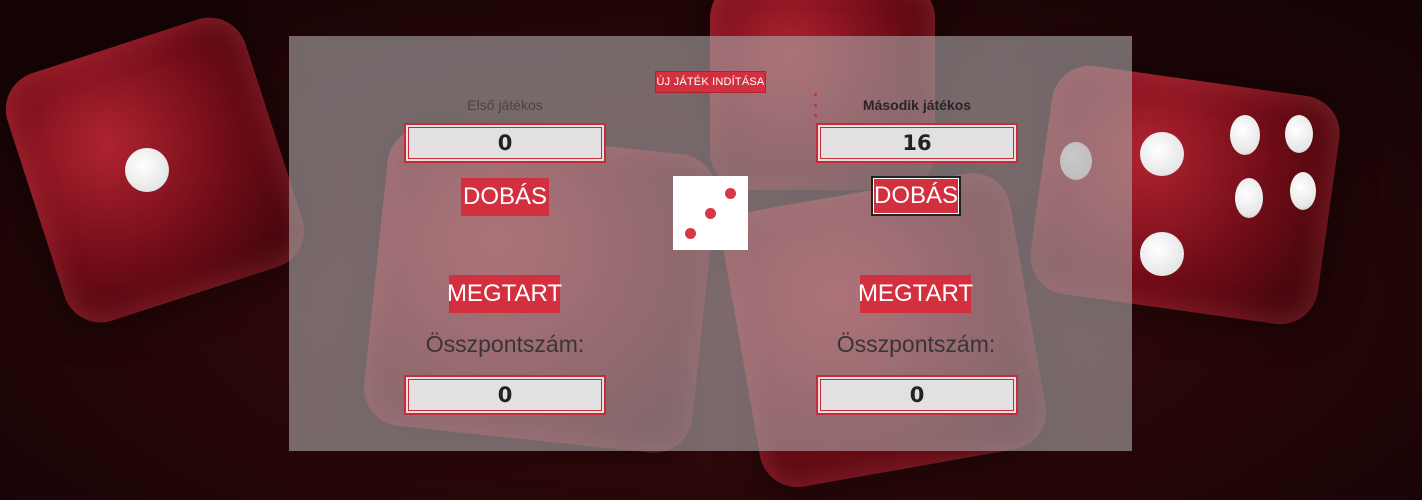 This screenshot has height=500, width=1422. I want to click on player1-total-label: Összpontszám:, so click(505, 344).